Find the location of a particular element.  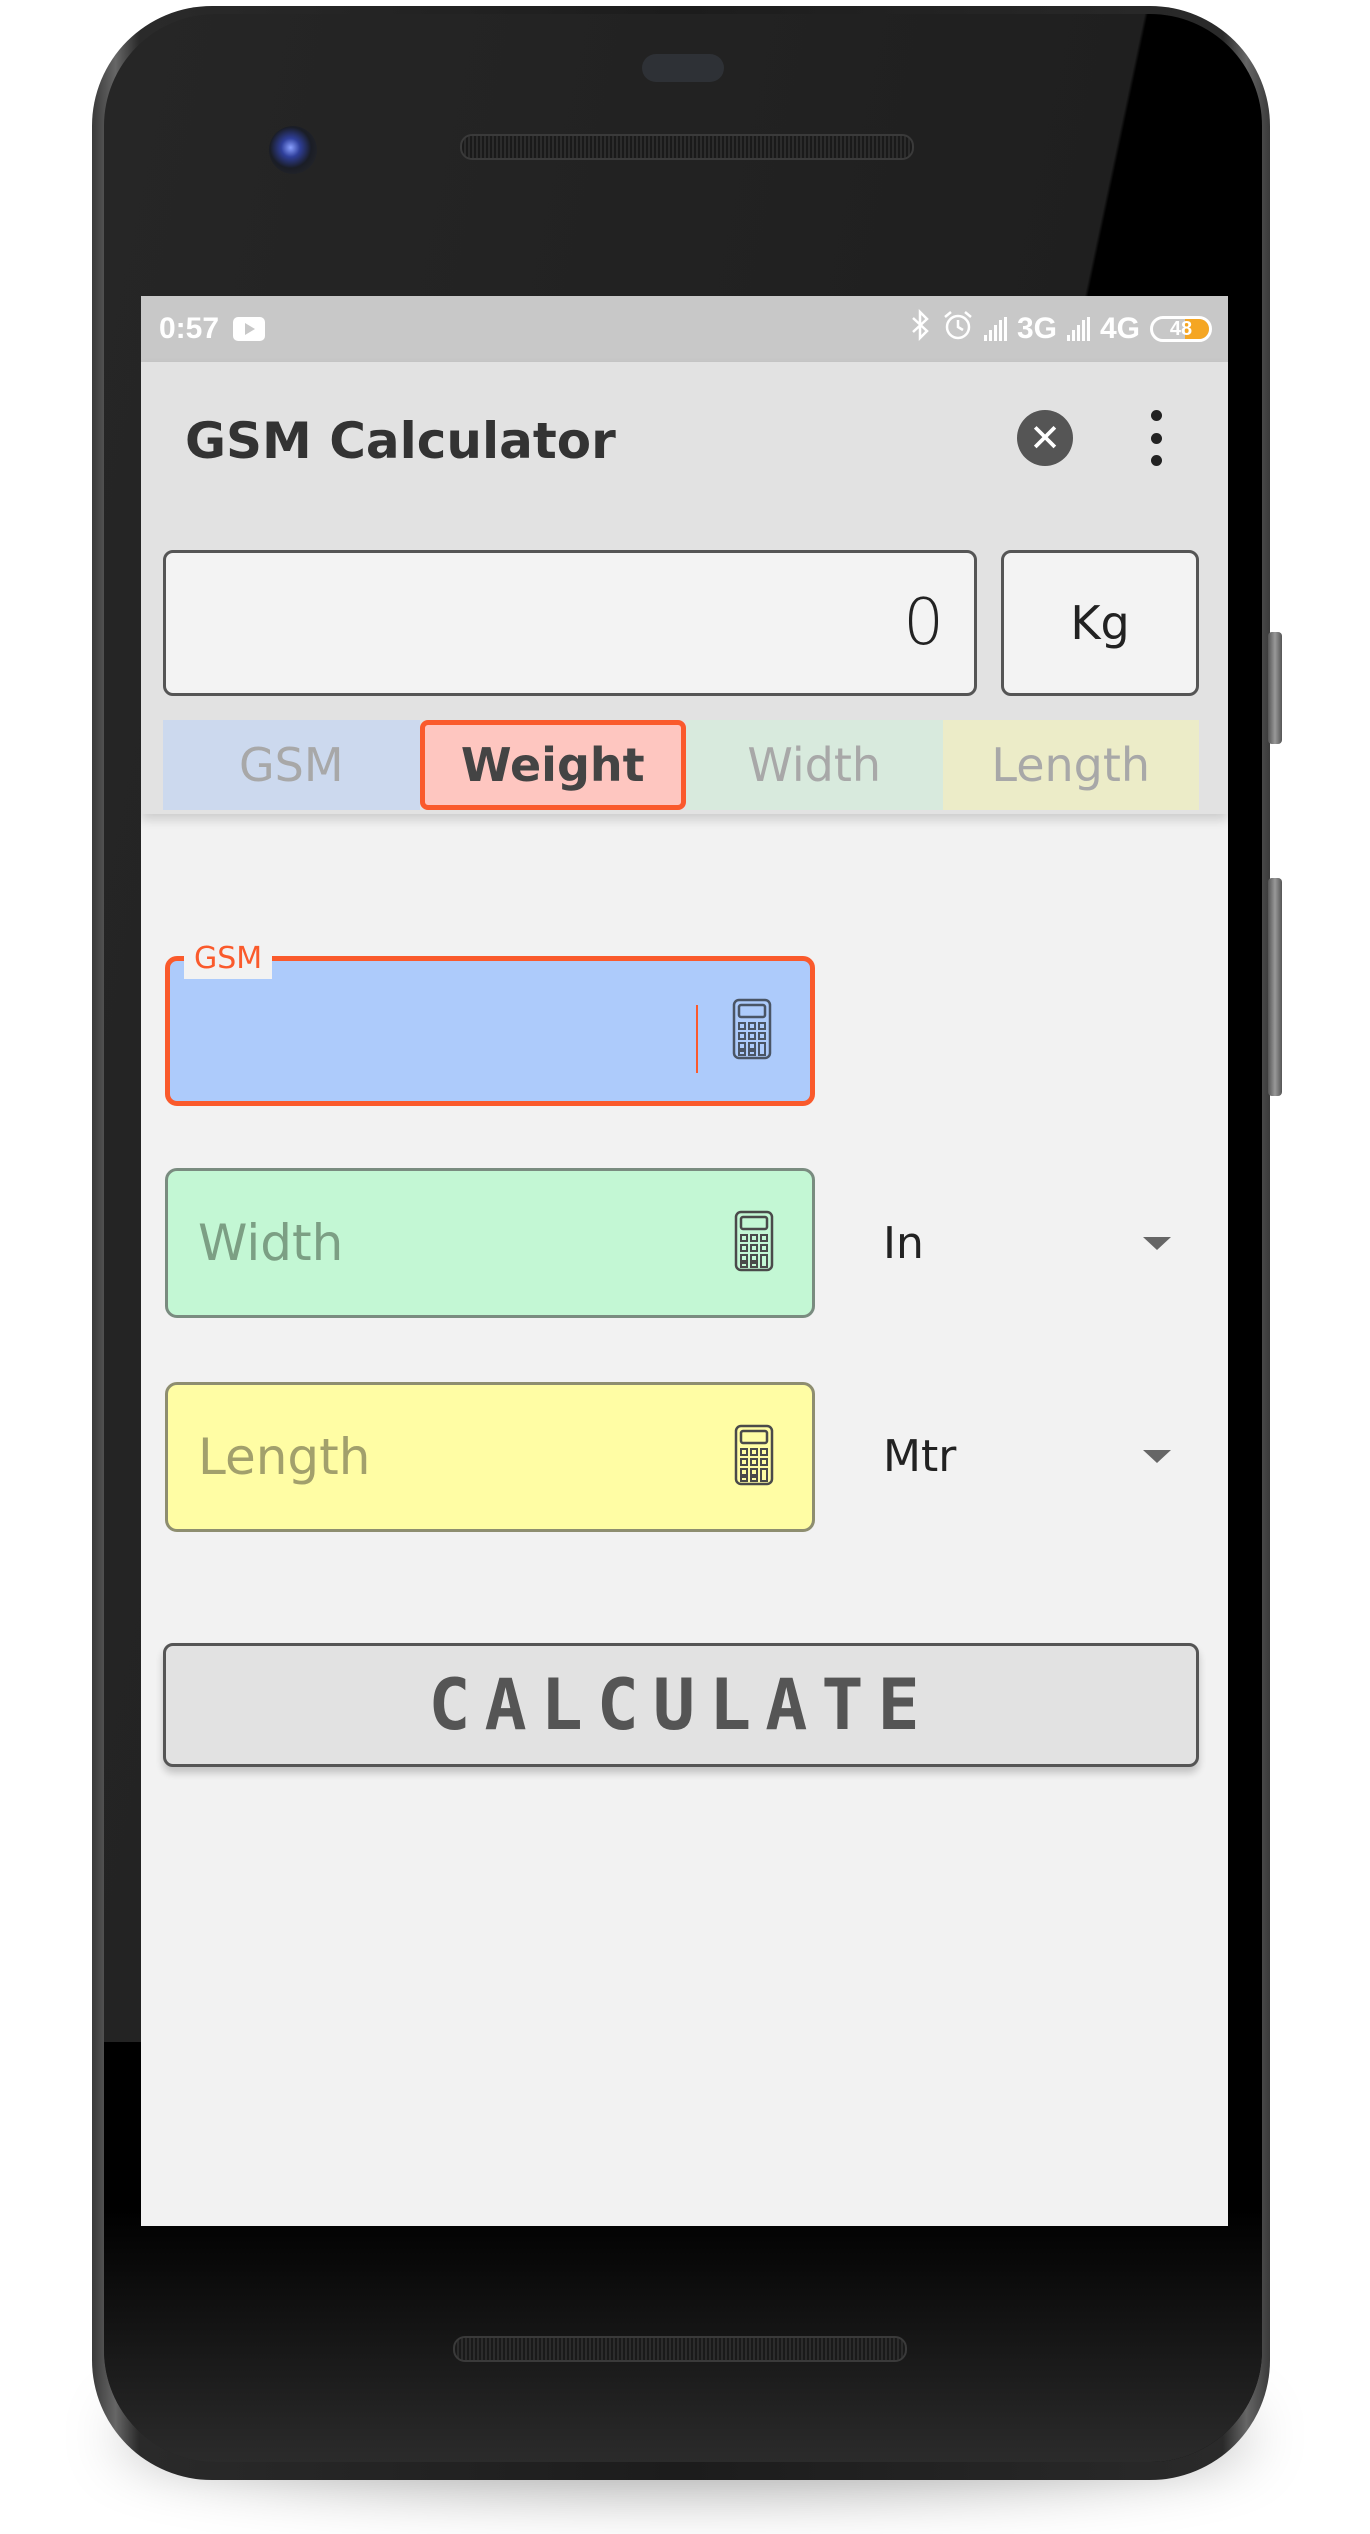

status-right: 3G 4G 48 is located at coordinates (1069, 328).